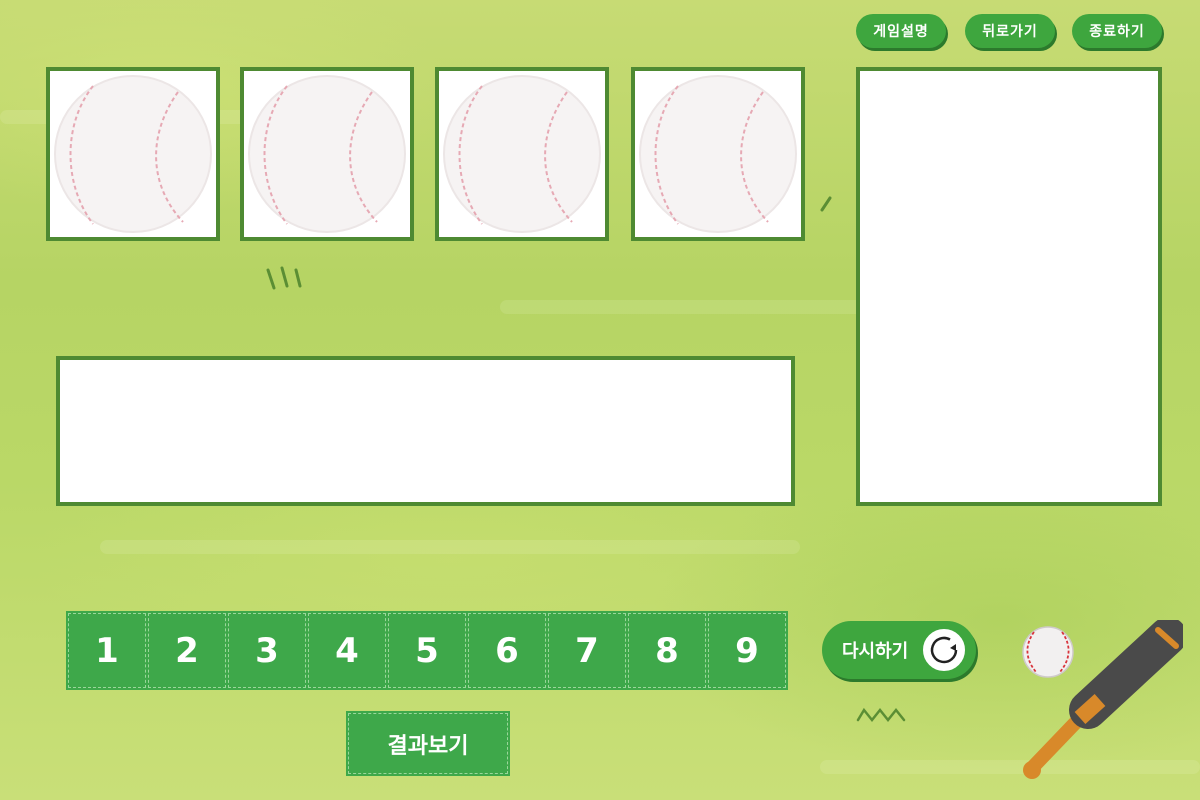 This screenshot has height=800, width=1200. I want to click on retry-button: 다시하기, so click(899, 650).